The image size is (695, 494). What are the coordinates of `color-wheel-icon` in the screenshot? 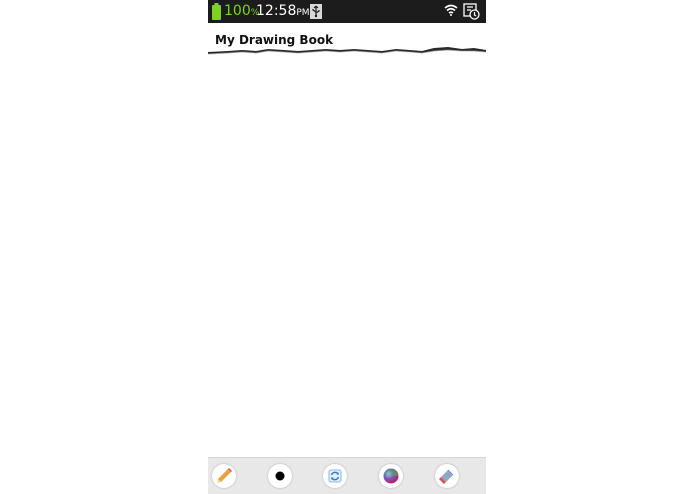 It's located at (391, 476).